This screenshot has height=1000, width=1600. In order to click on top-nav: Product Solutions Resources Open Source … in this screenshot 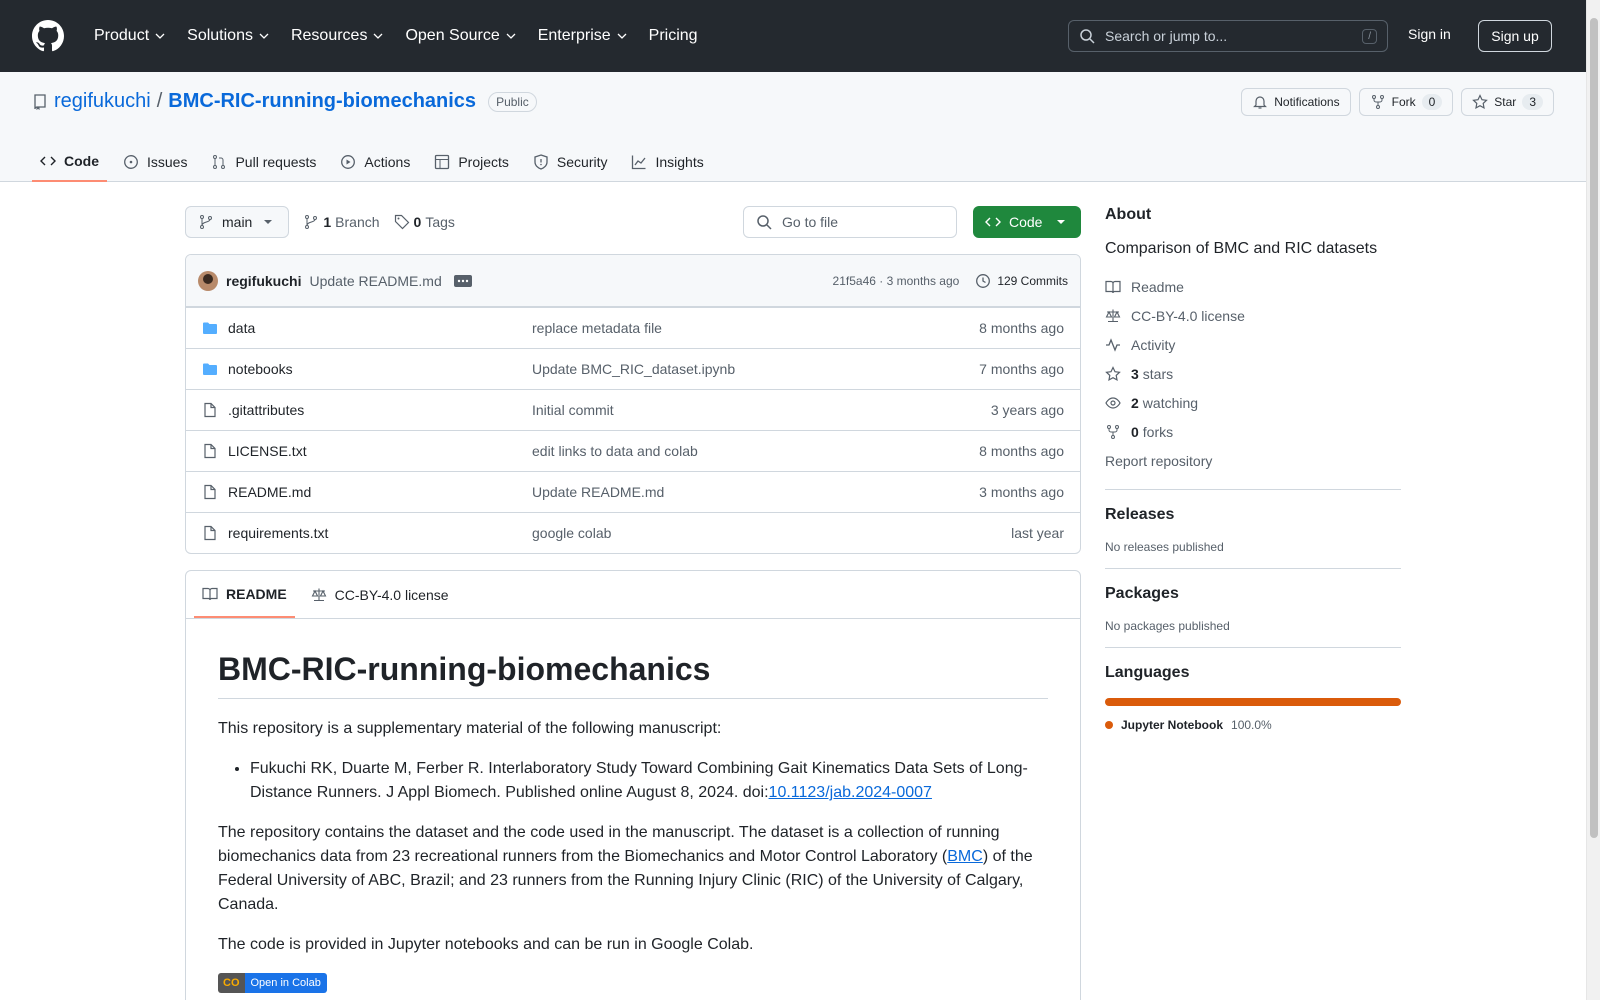, I will do `click(399, 36)`.